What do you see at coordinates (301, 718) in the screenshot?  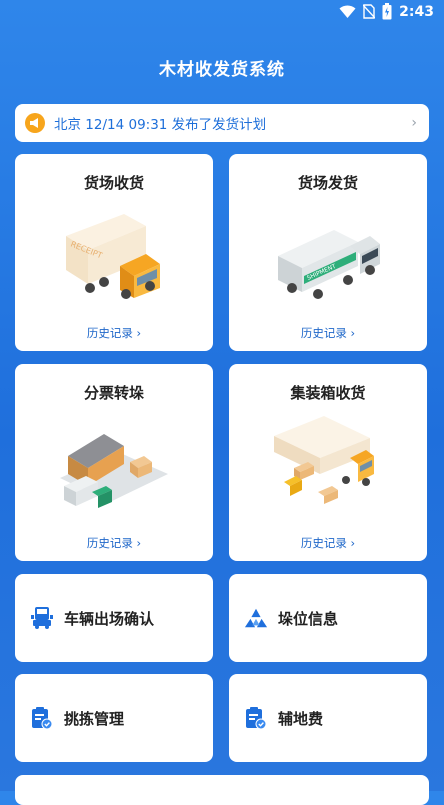 I see `menu-label: 辅地费` at bounding box center [301, 718].